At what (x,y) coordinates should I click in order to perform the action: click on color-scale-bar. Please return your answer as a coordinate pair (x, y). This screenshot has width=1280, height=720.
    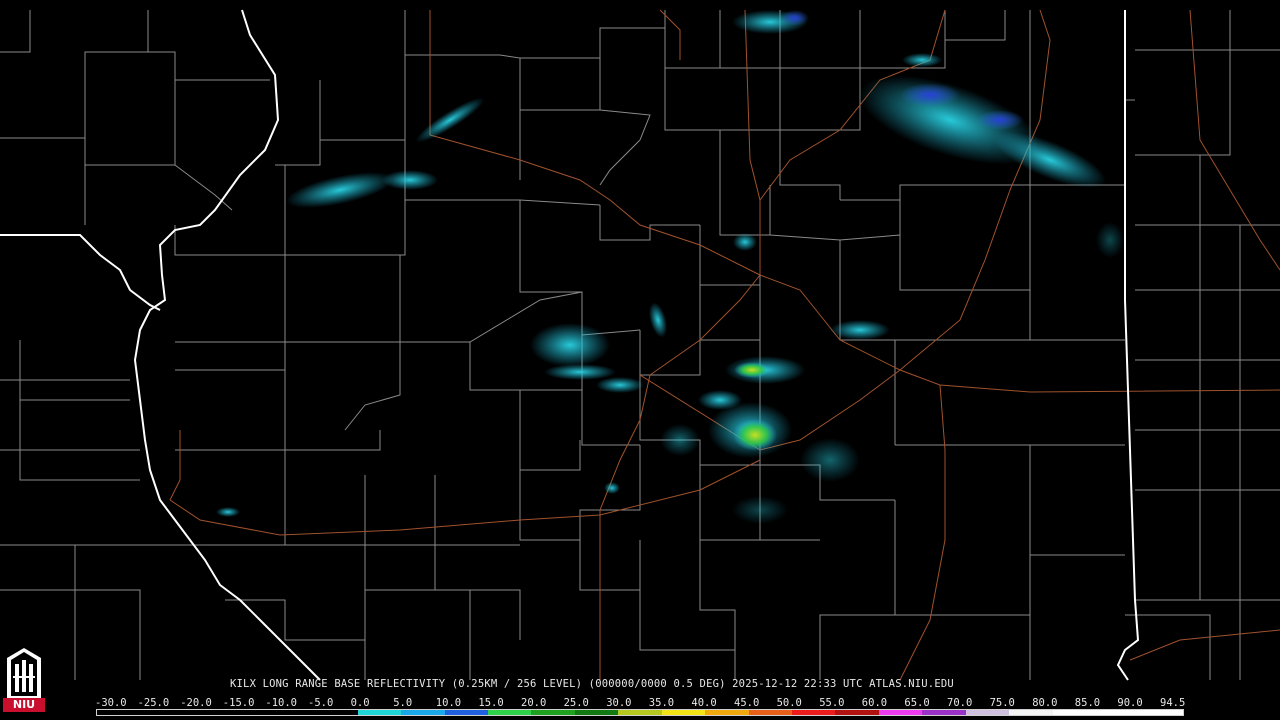
    Looking at the image, I should click on (640, 712).